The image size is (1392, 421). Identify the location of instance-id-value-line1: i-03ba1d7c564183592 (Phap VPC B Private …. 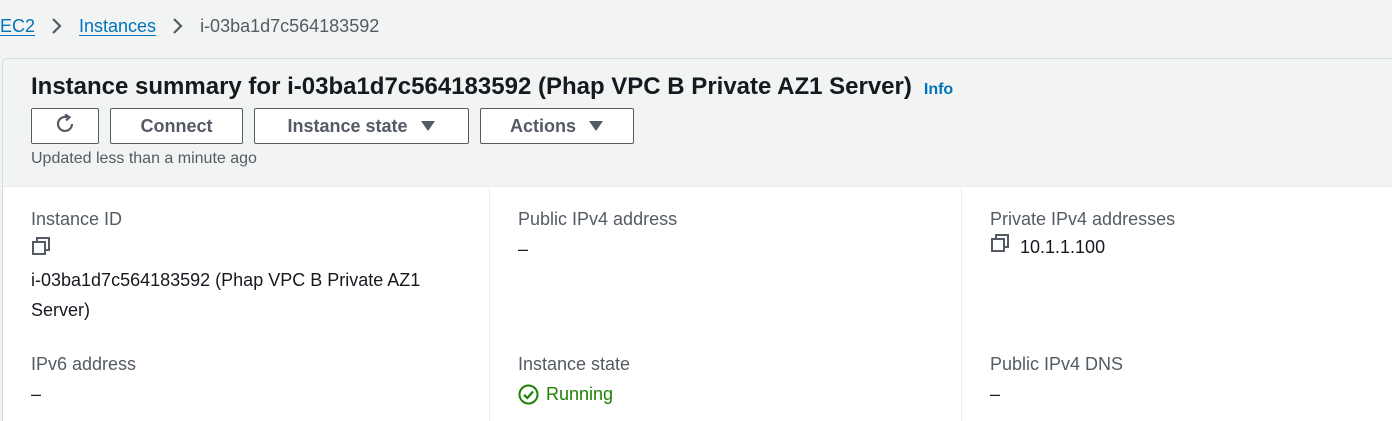
(226, 280).